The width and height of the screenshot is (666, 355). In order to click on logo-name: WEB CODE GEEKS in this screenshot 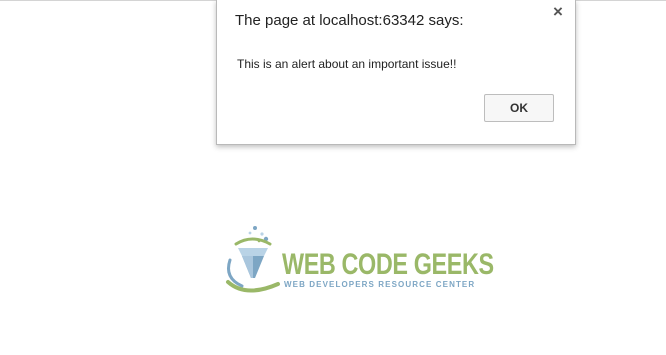, I will do `click(388, 264)`.